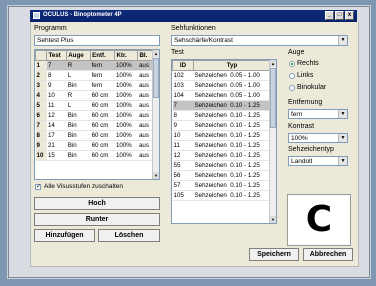  Describe the element at coordinates (102, 65) in the screenshot. I see `table-cell: fern` at that location.